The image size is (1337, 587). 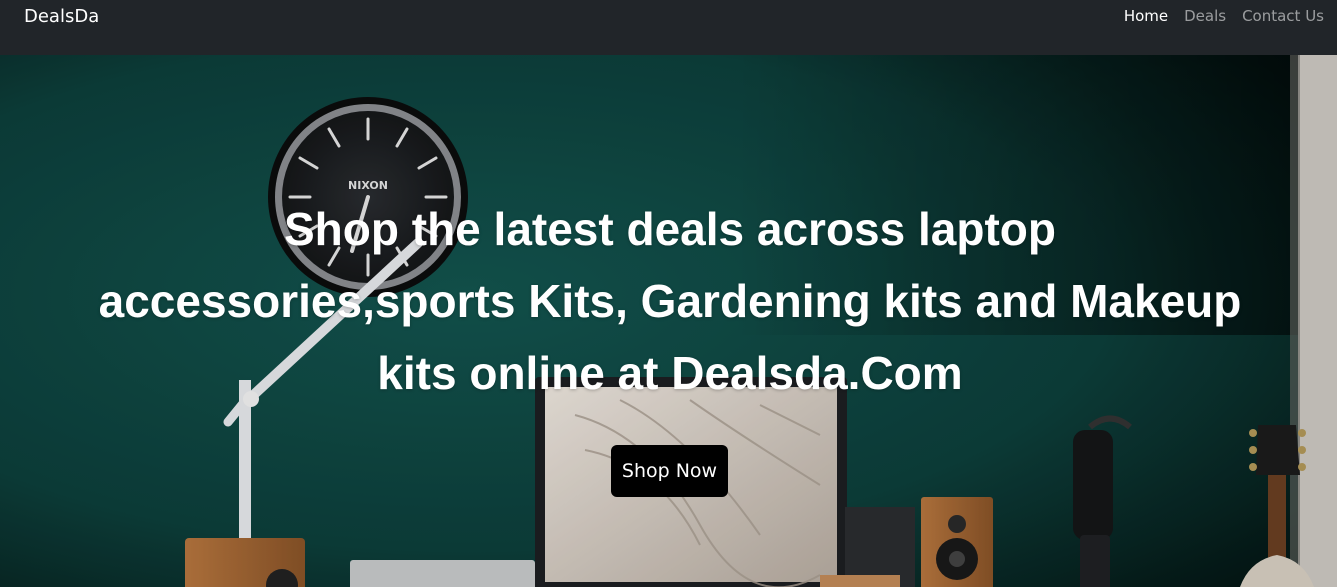 I want to click on nav-link-contact-us: Contact Us, so click(x=1283, y=16).